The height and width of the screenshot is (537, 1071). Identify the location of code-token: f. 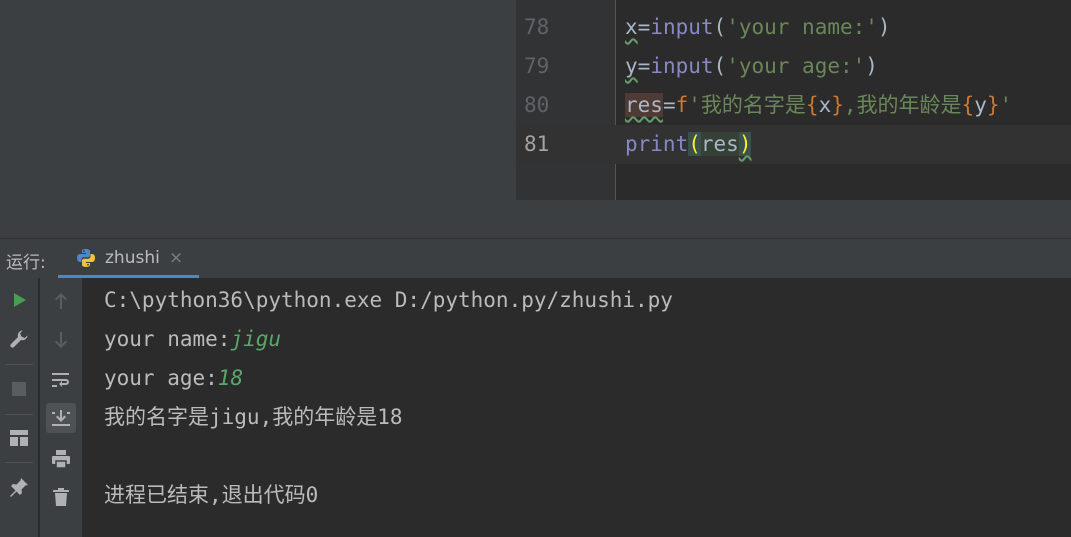
(682, 105).